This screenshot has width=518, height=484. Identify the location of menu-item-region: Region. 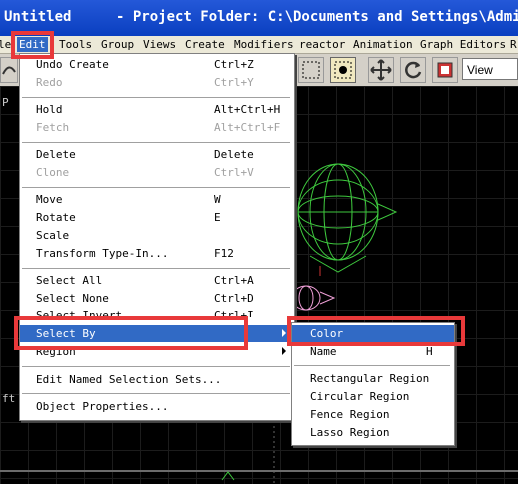
(157, 351).